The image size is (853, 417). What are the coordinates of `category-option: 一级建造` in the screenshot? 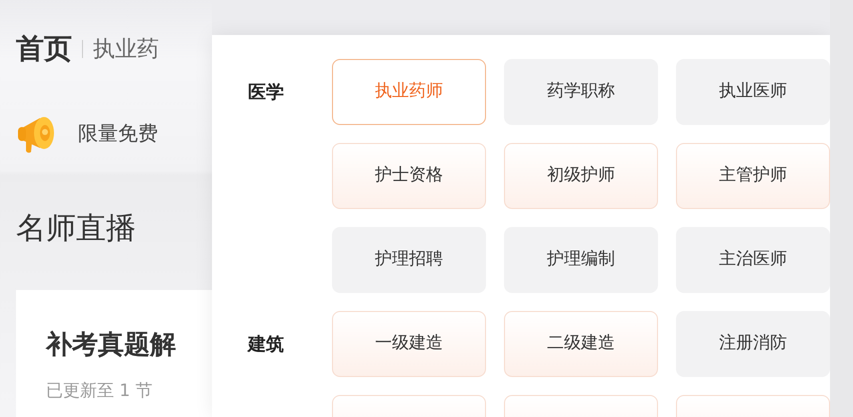 It's located at (409, 344).